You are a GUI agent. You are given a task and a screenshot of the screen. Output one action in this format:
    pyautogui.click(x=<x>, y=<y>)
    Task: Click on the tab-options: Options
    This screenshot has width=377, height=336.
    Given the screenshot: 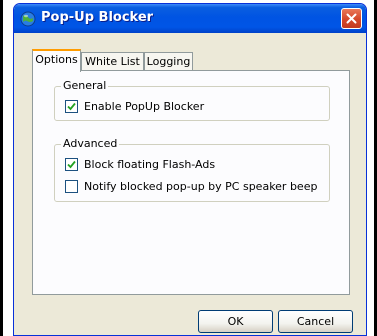 What is the action you would take?
    pyautogui.click(x=56, y=60)
    